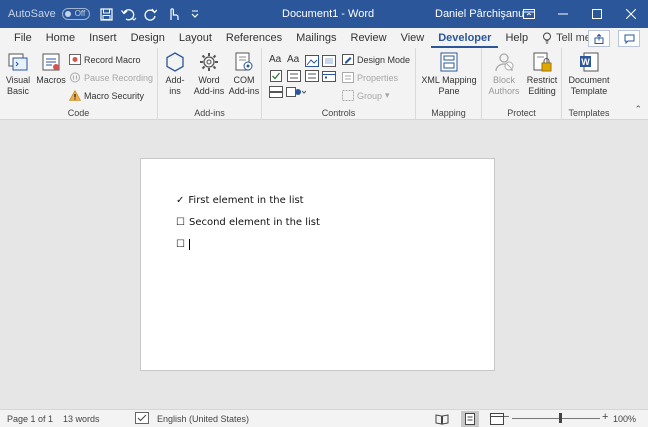  What do you see at coordinates (597, 14) in the screenshot?
I see `maximize-icon` at bounding box center [597, 14].